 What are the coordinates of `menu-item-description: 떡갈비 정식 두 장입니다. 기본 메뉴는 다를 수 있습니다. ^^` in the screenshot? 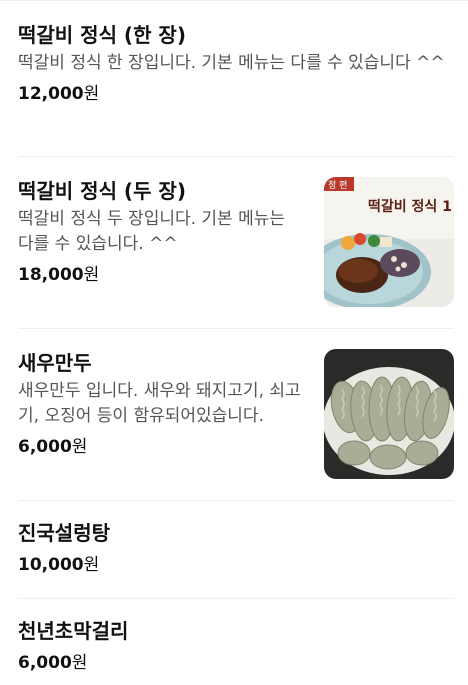 It's located at (152, 231).